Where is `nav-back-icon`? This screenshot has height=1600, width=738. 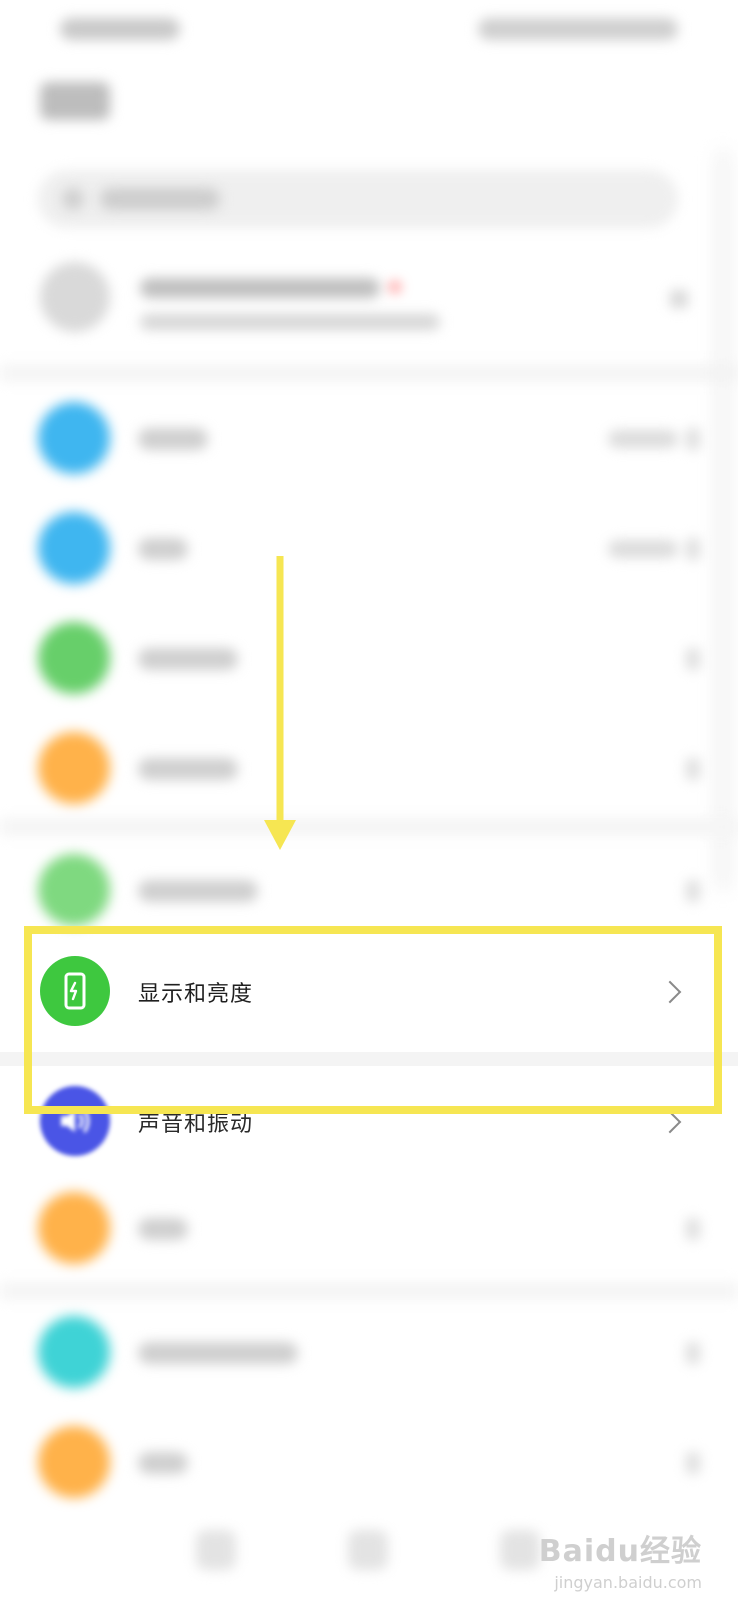 nav-back-icon is located at coordinates (216, 1550).